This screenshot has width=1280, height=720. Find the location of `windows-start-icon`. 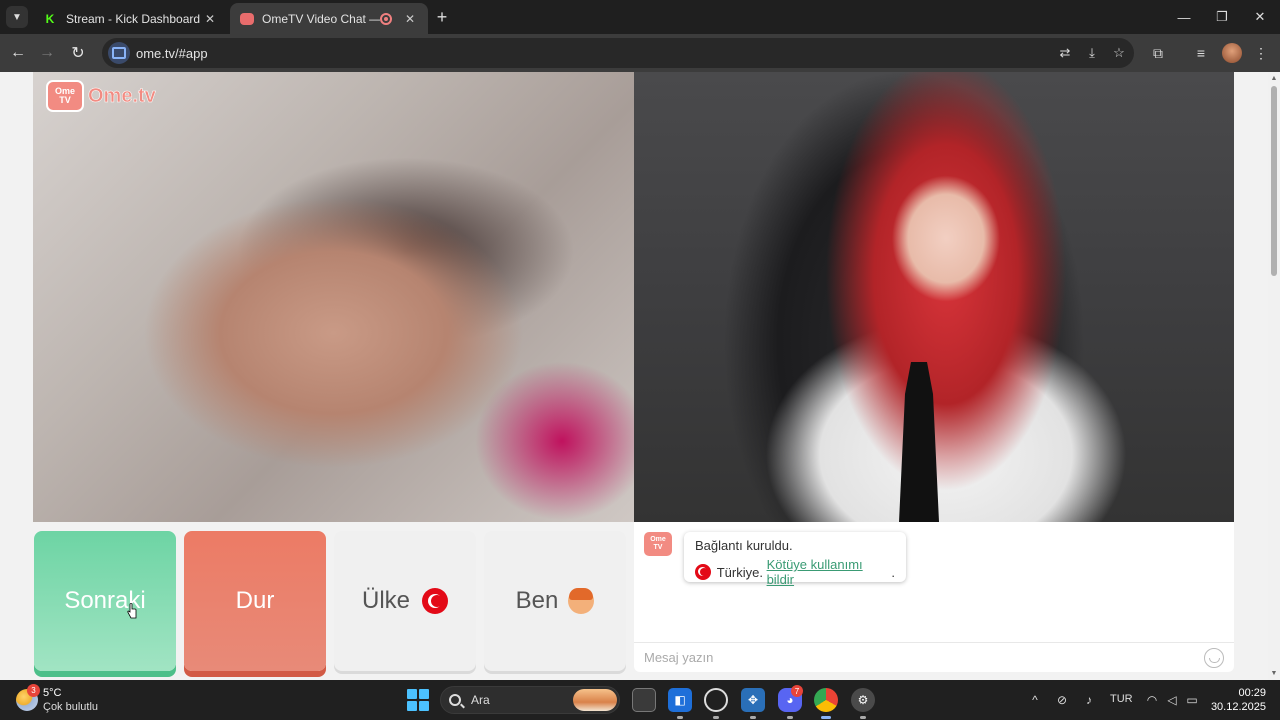

windows-start-icon is located at coordinates (418, 700).